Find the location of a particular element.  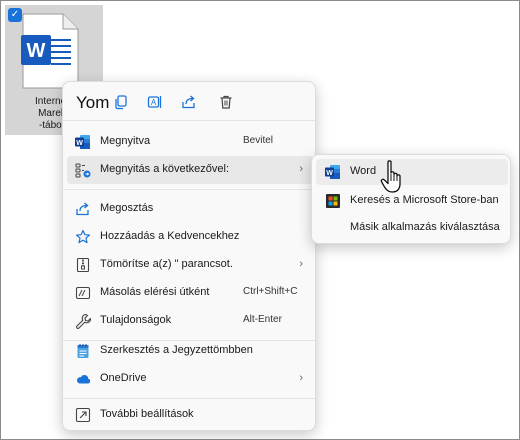

submenu-item-label: Keresés a Microsoft Store-ban is located at coordinates (424, 200).